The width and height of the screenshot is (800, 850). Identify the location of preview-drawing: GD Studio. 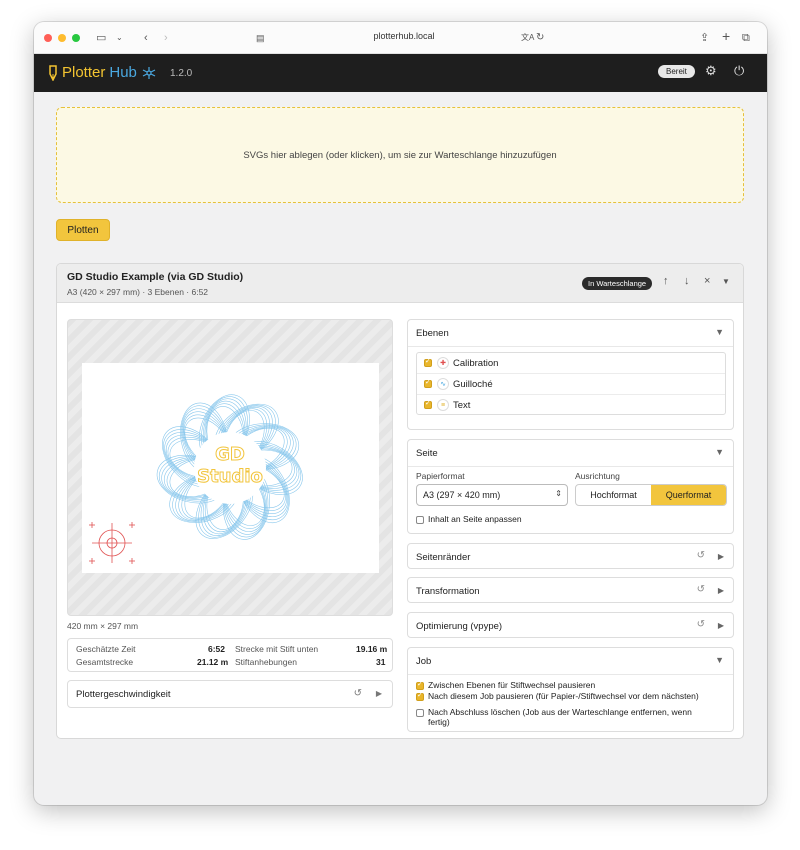
(196, 479).